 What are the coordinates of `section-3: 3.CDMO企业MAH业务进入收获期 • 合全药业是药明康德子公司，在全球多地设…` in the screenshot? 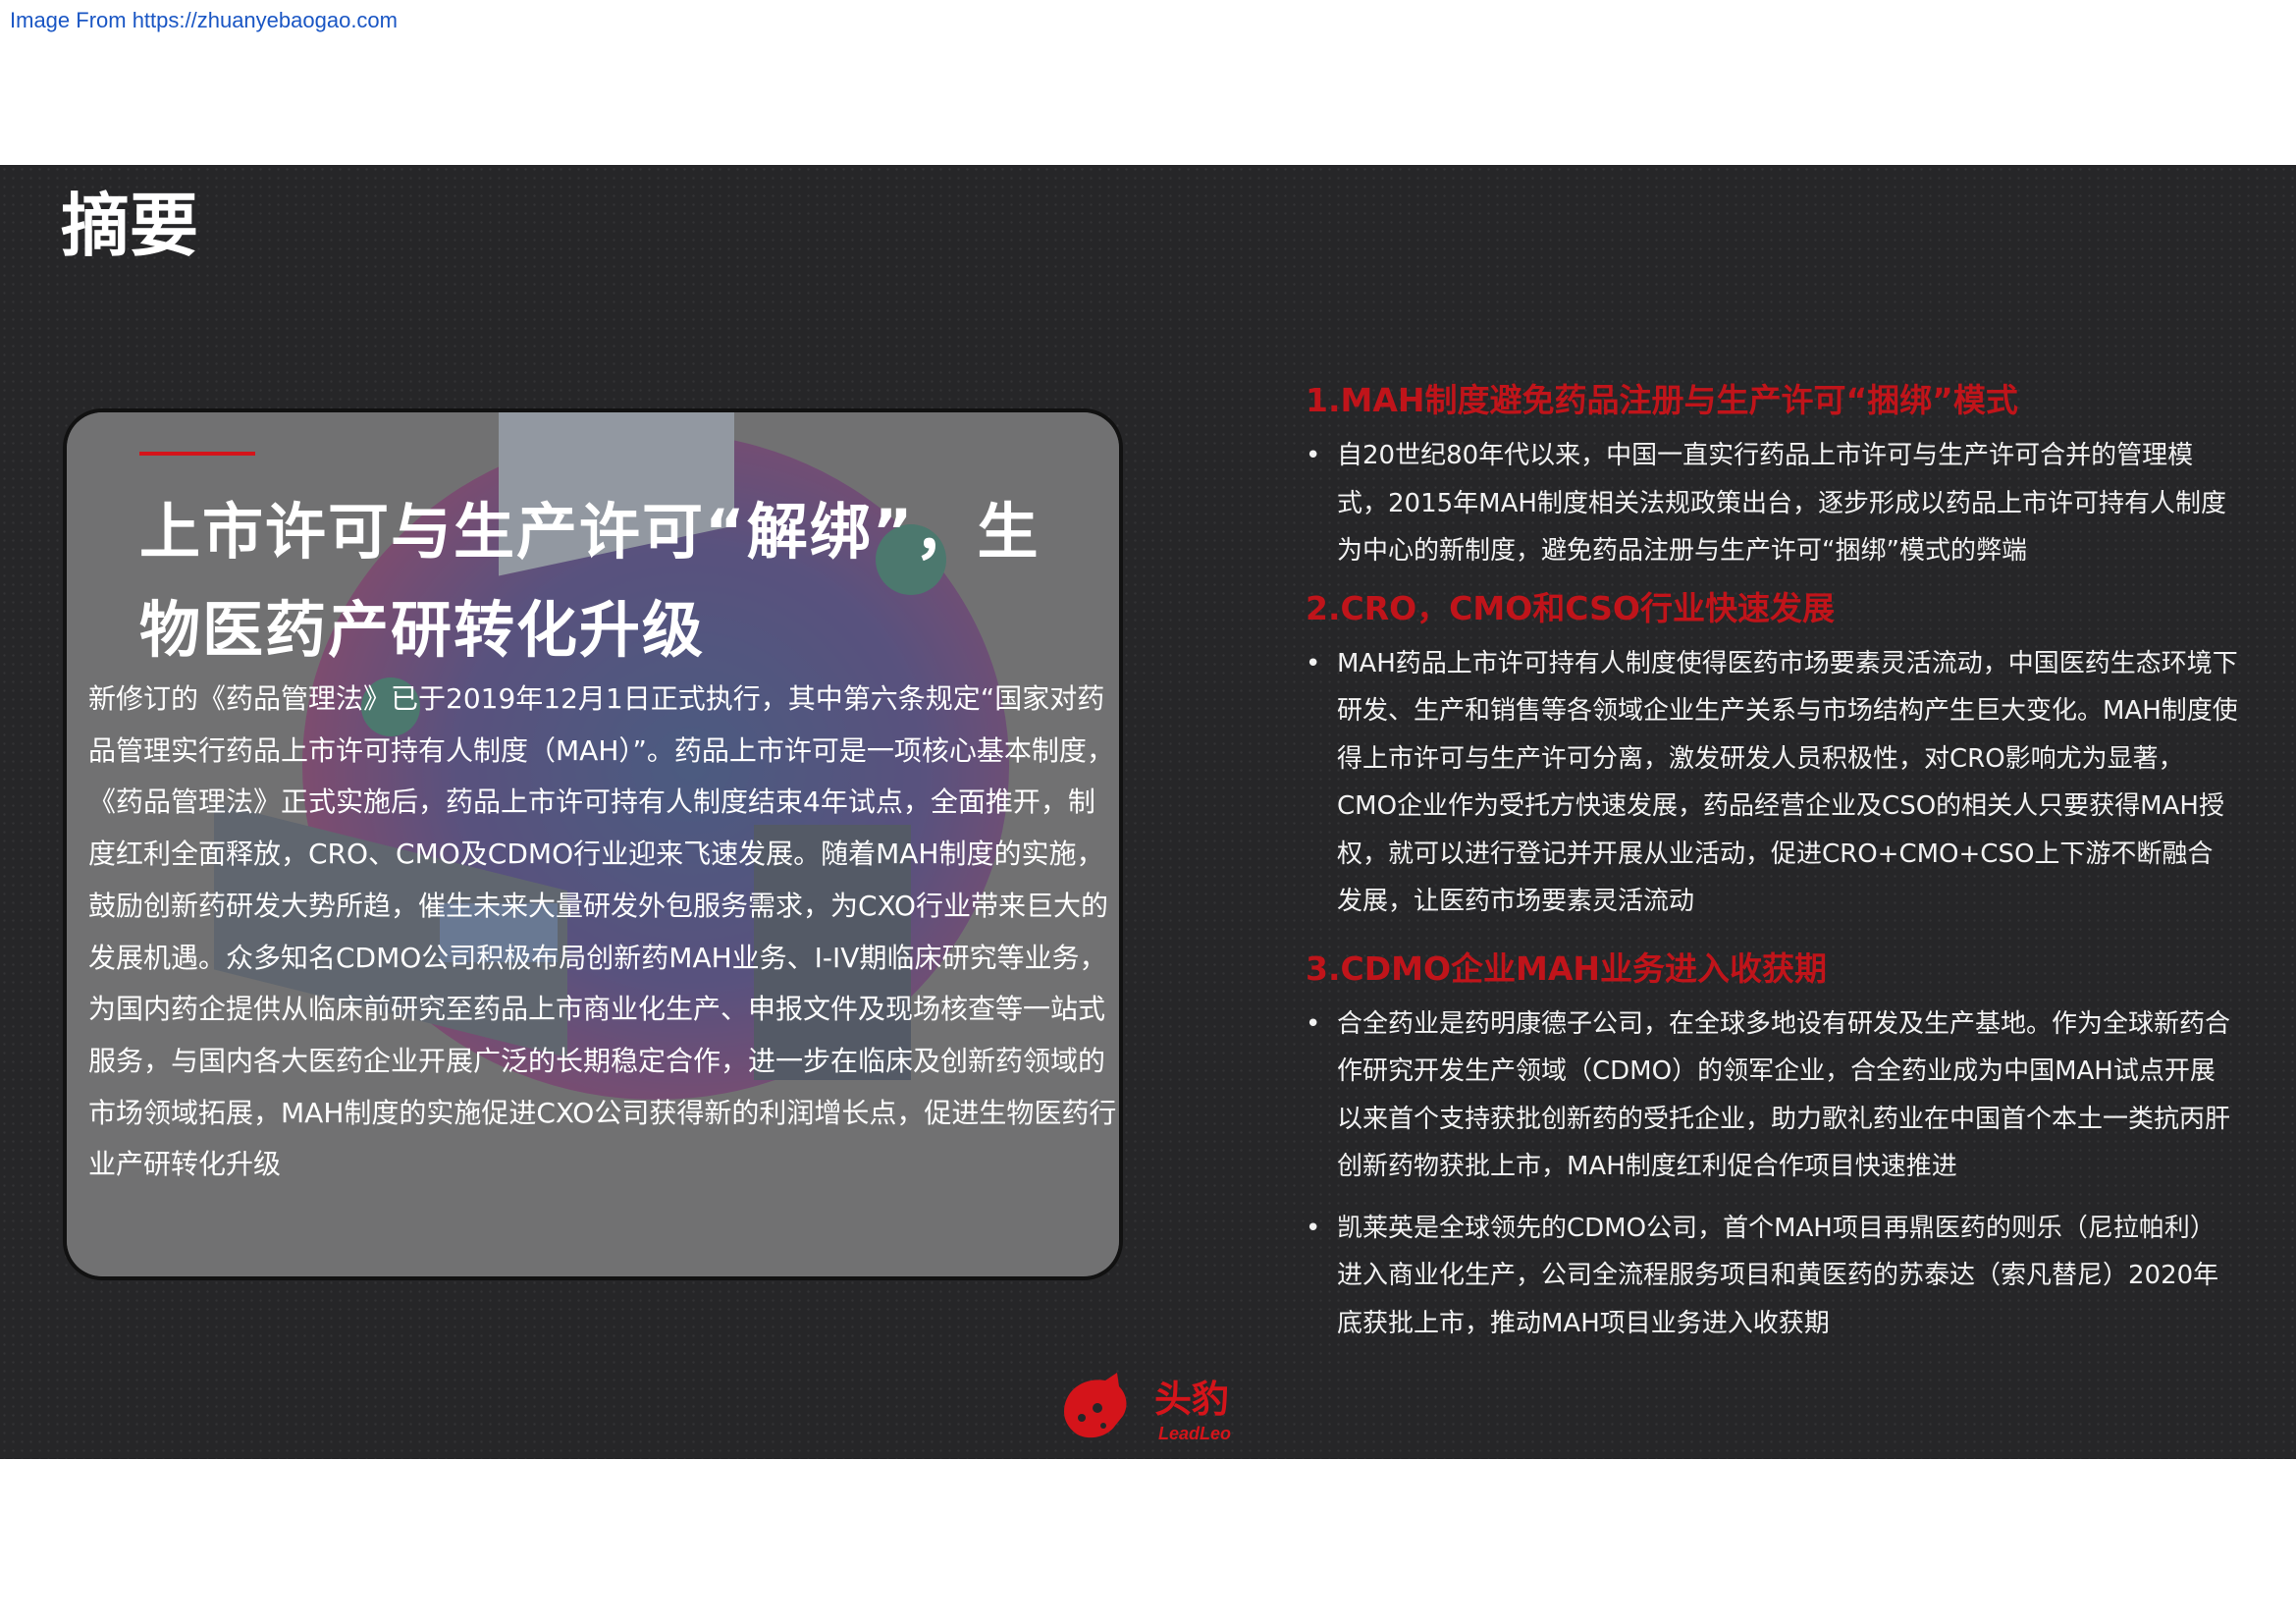 It's located at (1772, 1147).